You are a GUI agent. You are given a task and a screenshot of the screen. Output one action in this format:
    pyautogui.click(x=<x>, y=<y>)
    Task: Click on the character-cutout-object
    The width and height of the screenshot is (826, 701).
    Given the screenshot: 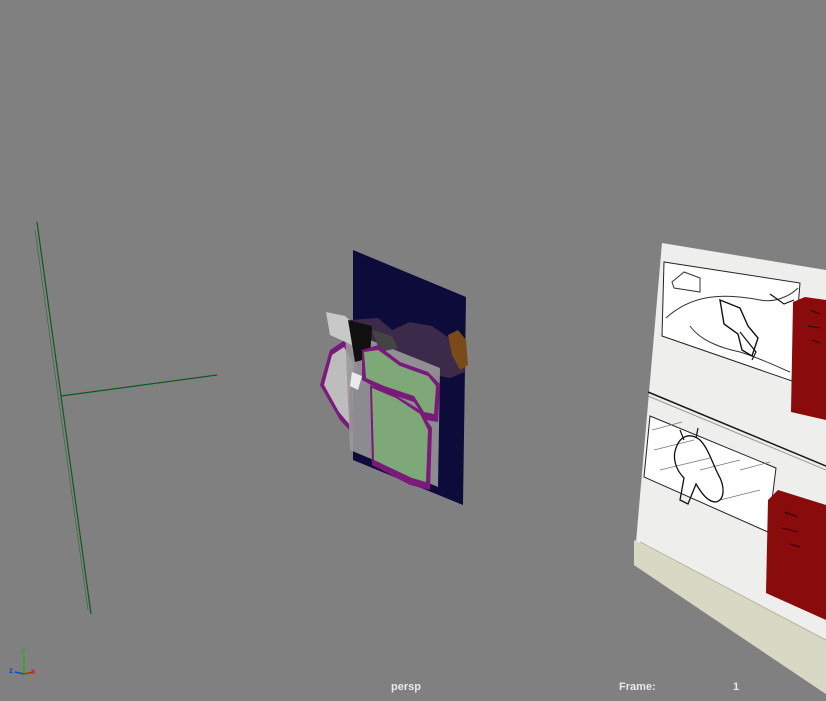 What is the action you would take?
    pyautogui.click(x=394, y=377)
    